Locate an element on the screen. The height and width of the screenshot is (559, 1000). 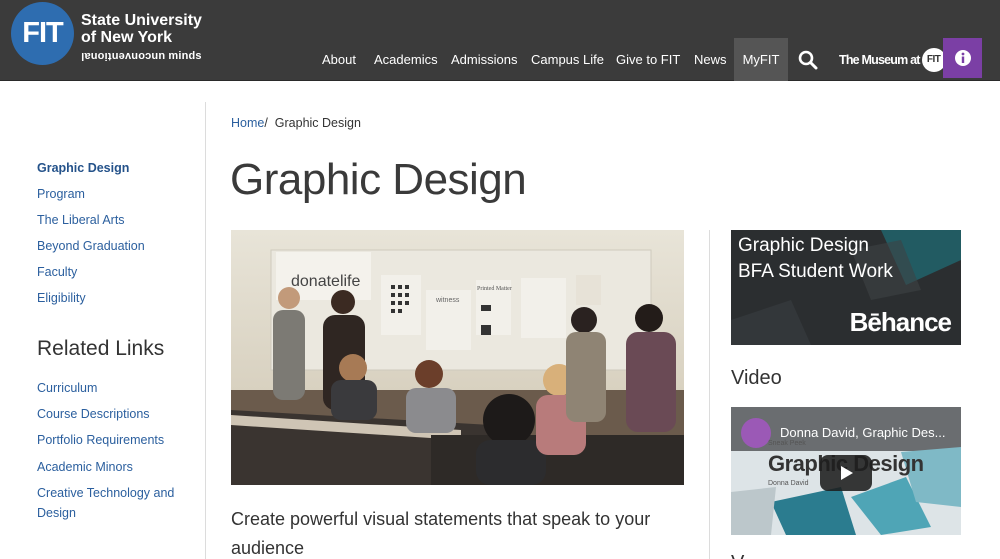
logo-tagline: unconventional minds is located at coordinates (141, 56).